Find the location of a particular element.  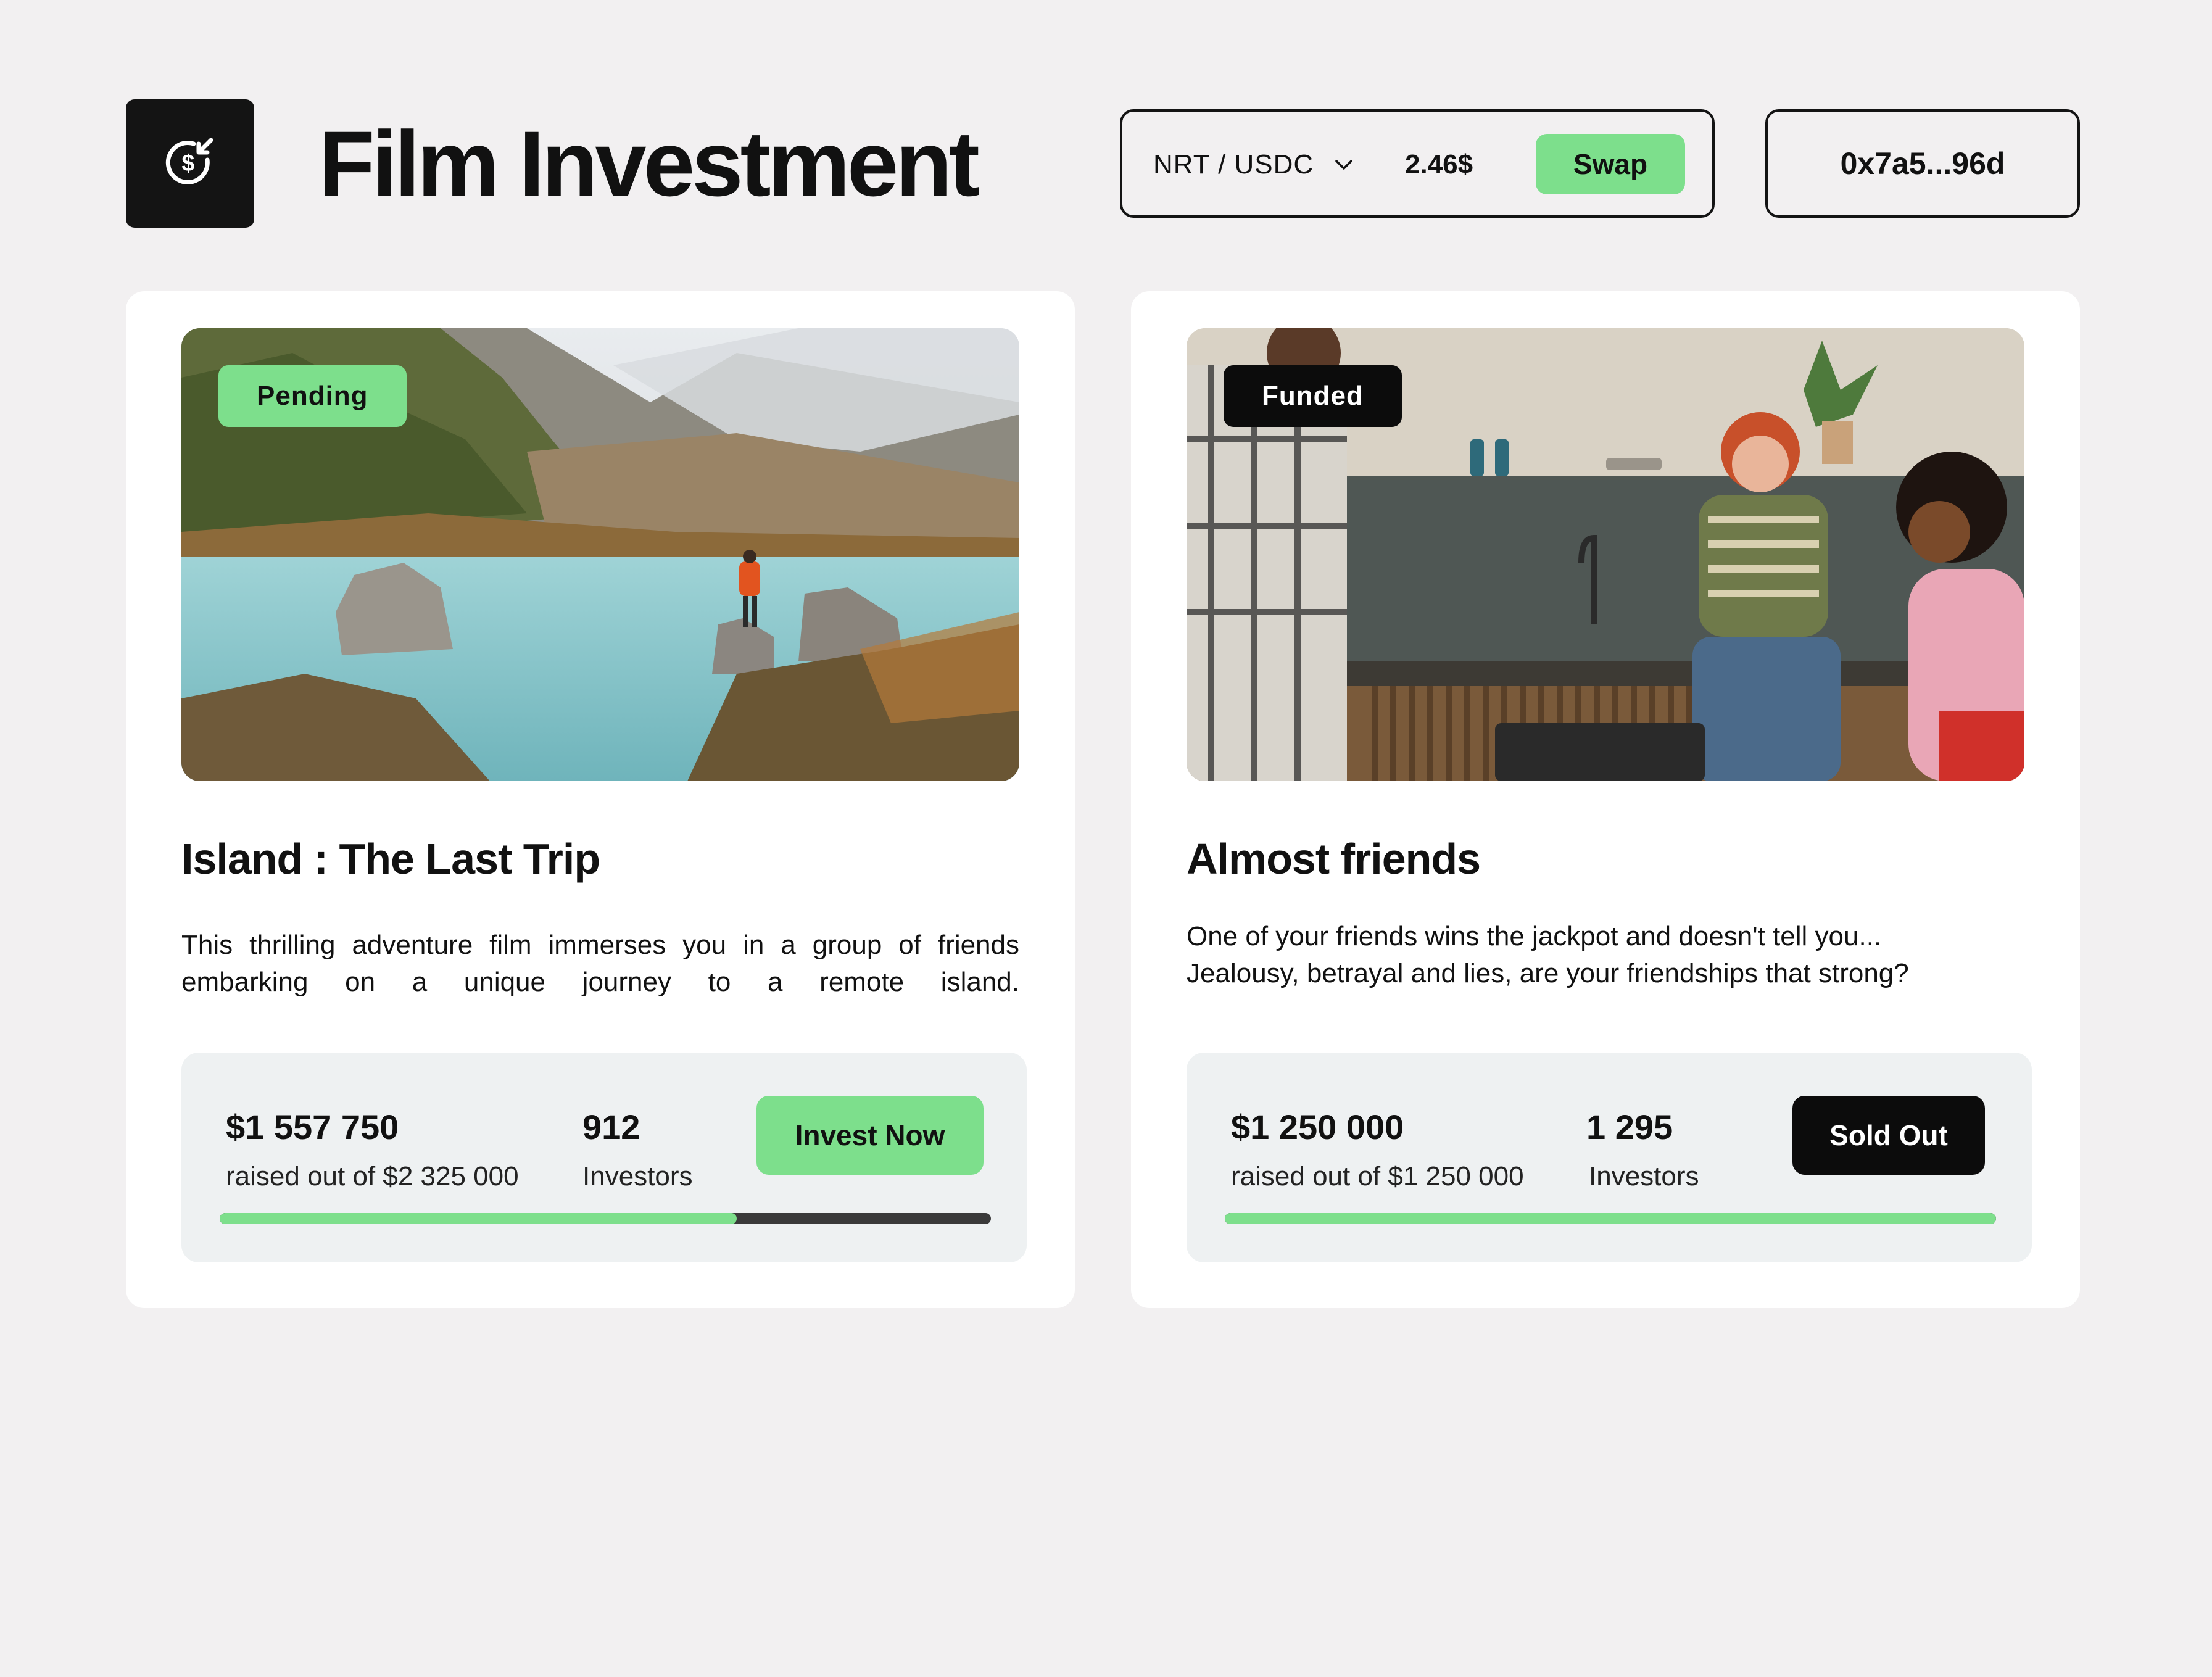

status-badge: Funded is located at coordinates (1313, 396).